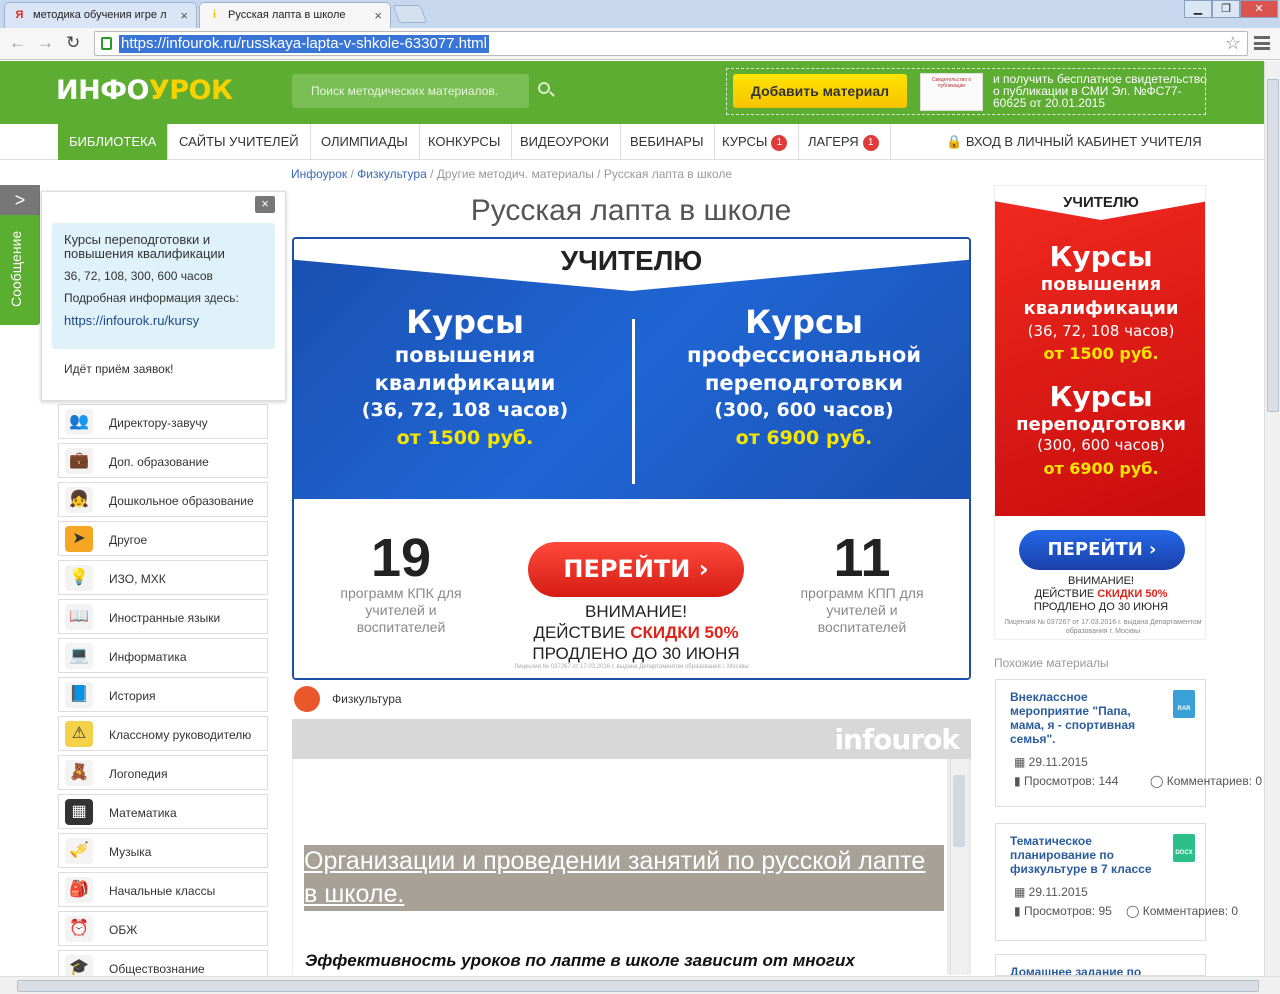 The image size is (1280, 994). I want to click on page-scrollbar-vertical, so click(1272, 518).